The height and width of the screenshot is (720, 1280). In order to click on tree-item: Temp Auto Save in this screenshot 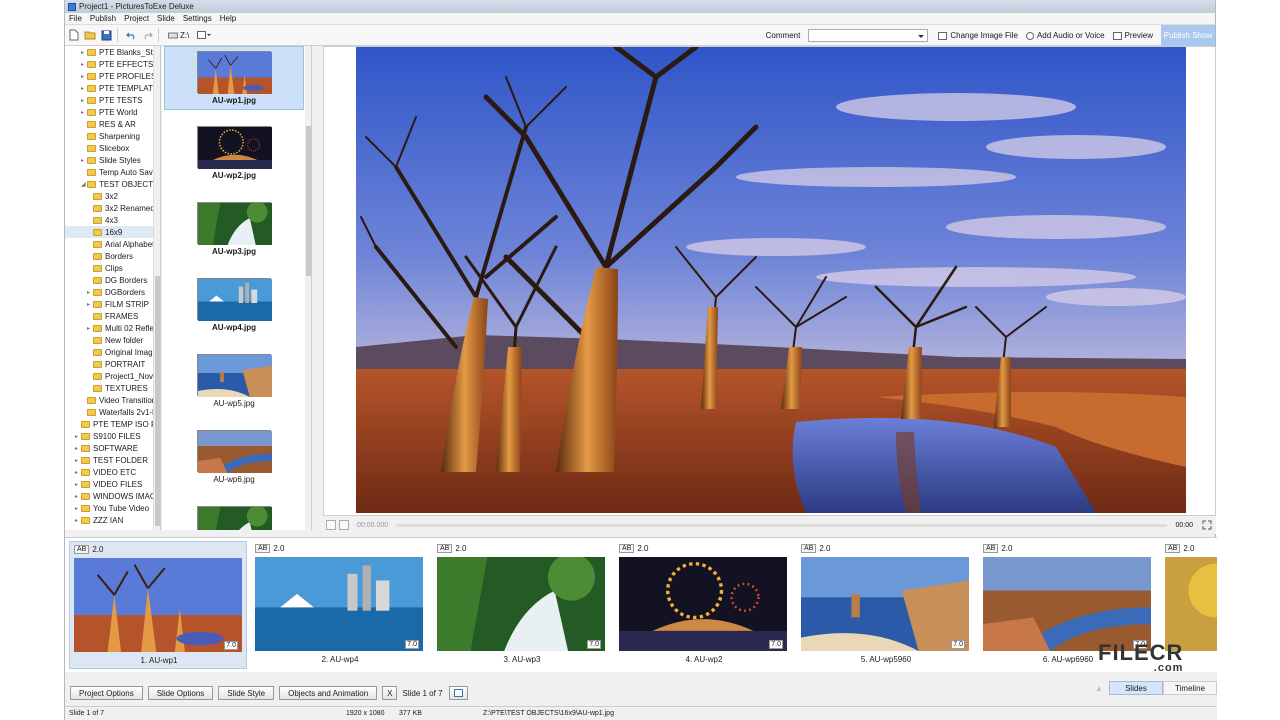, I will do `click(112, 172)`.